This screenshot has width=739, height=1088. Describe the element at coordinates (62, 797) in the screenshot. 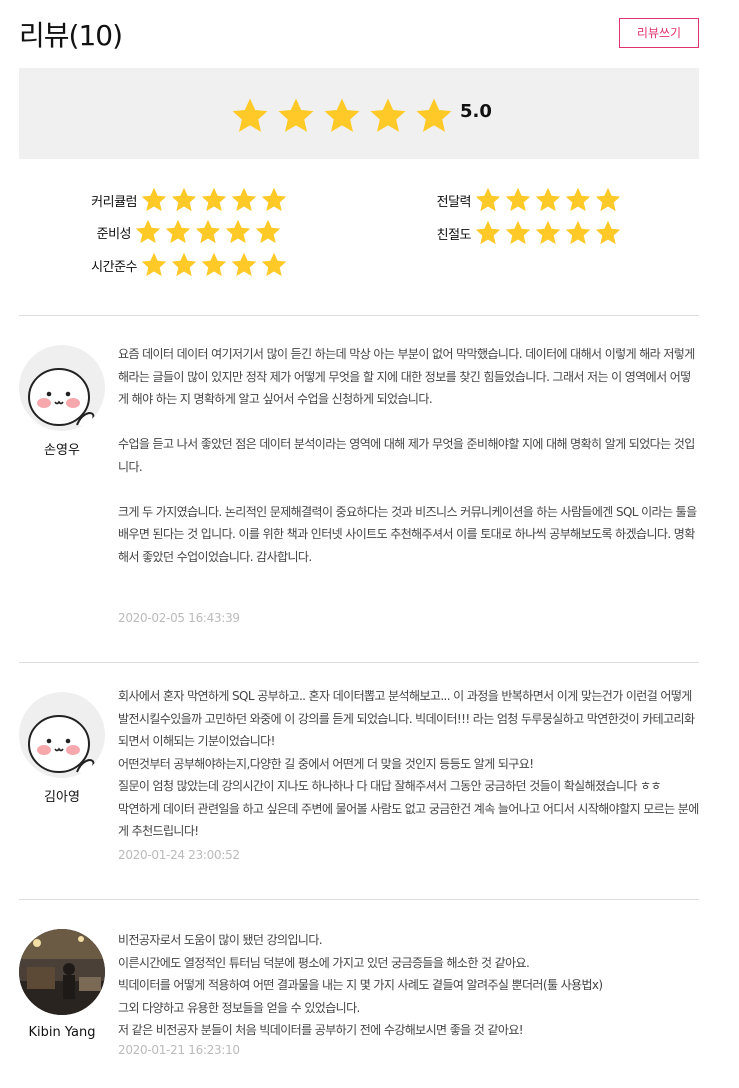

I see `reviewer-name: 김아영` at that location.